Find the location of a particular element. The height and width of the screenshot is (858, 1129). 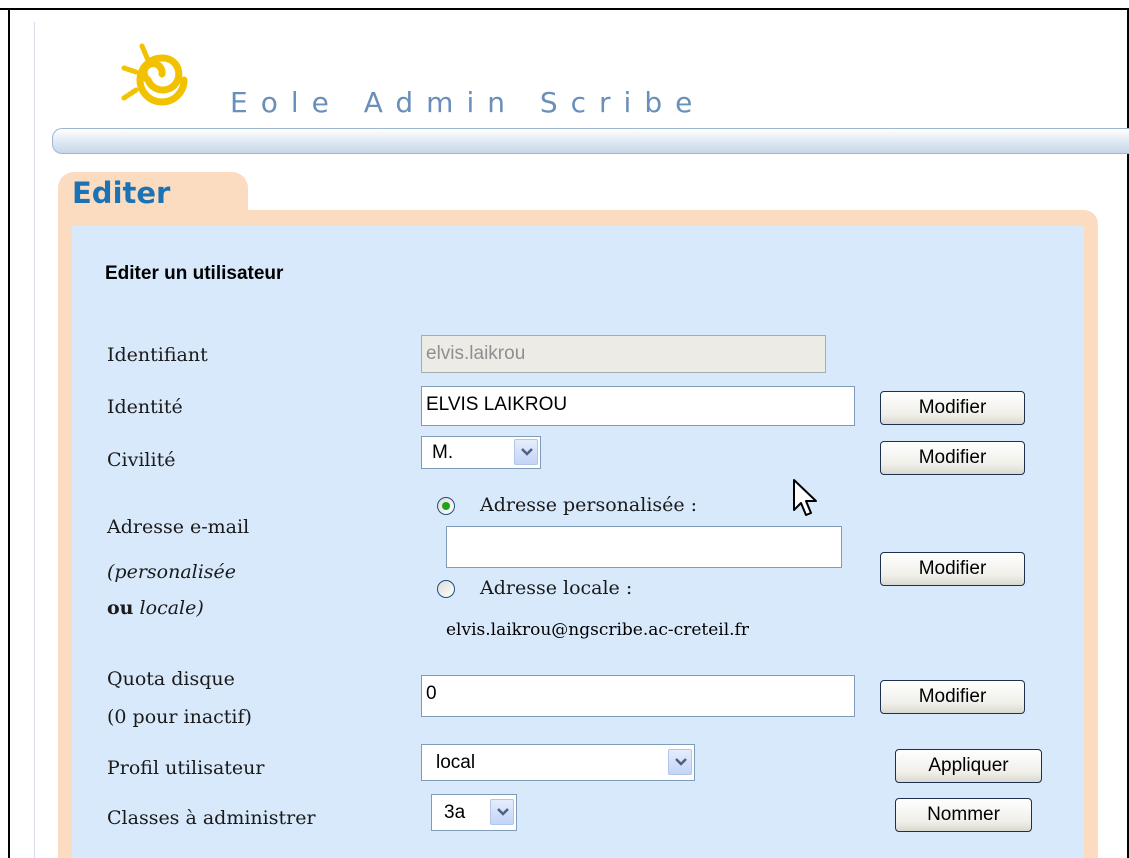

email-hint-locale: locale) is located at coordinates (171, 608).